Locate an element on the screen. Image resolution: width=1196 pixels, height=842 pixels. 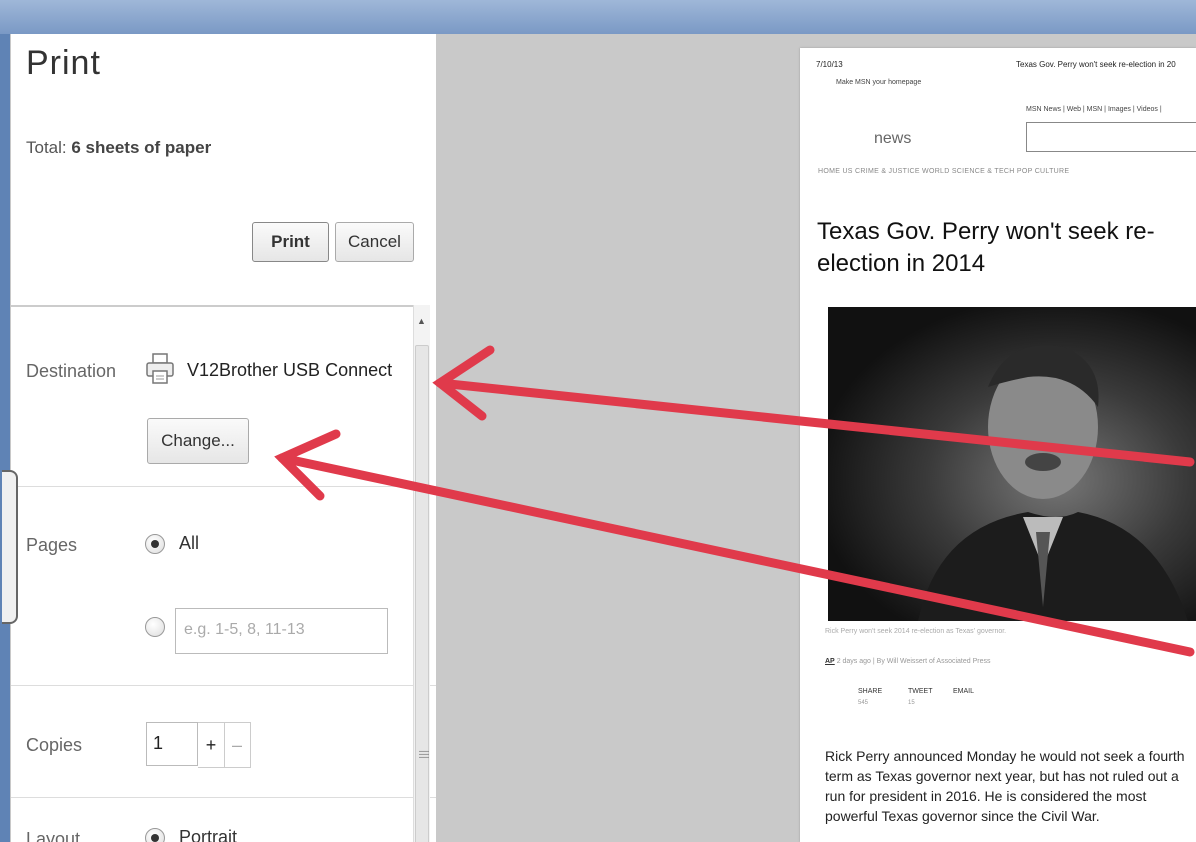
scroll-up-arrow-icon: ▲ is located at coordinates (421, 321).